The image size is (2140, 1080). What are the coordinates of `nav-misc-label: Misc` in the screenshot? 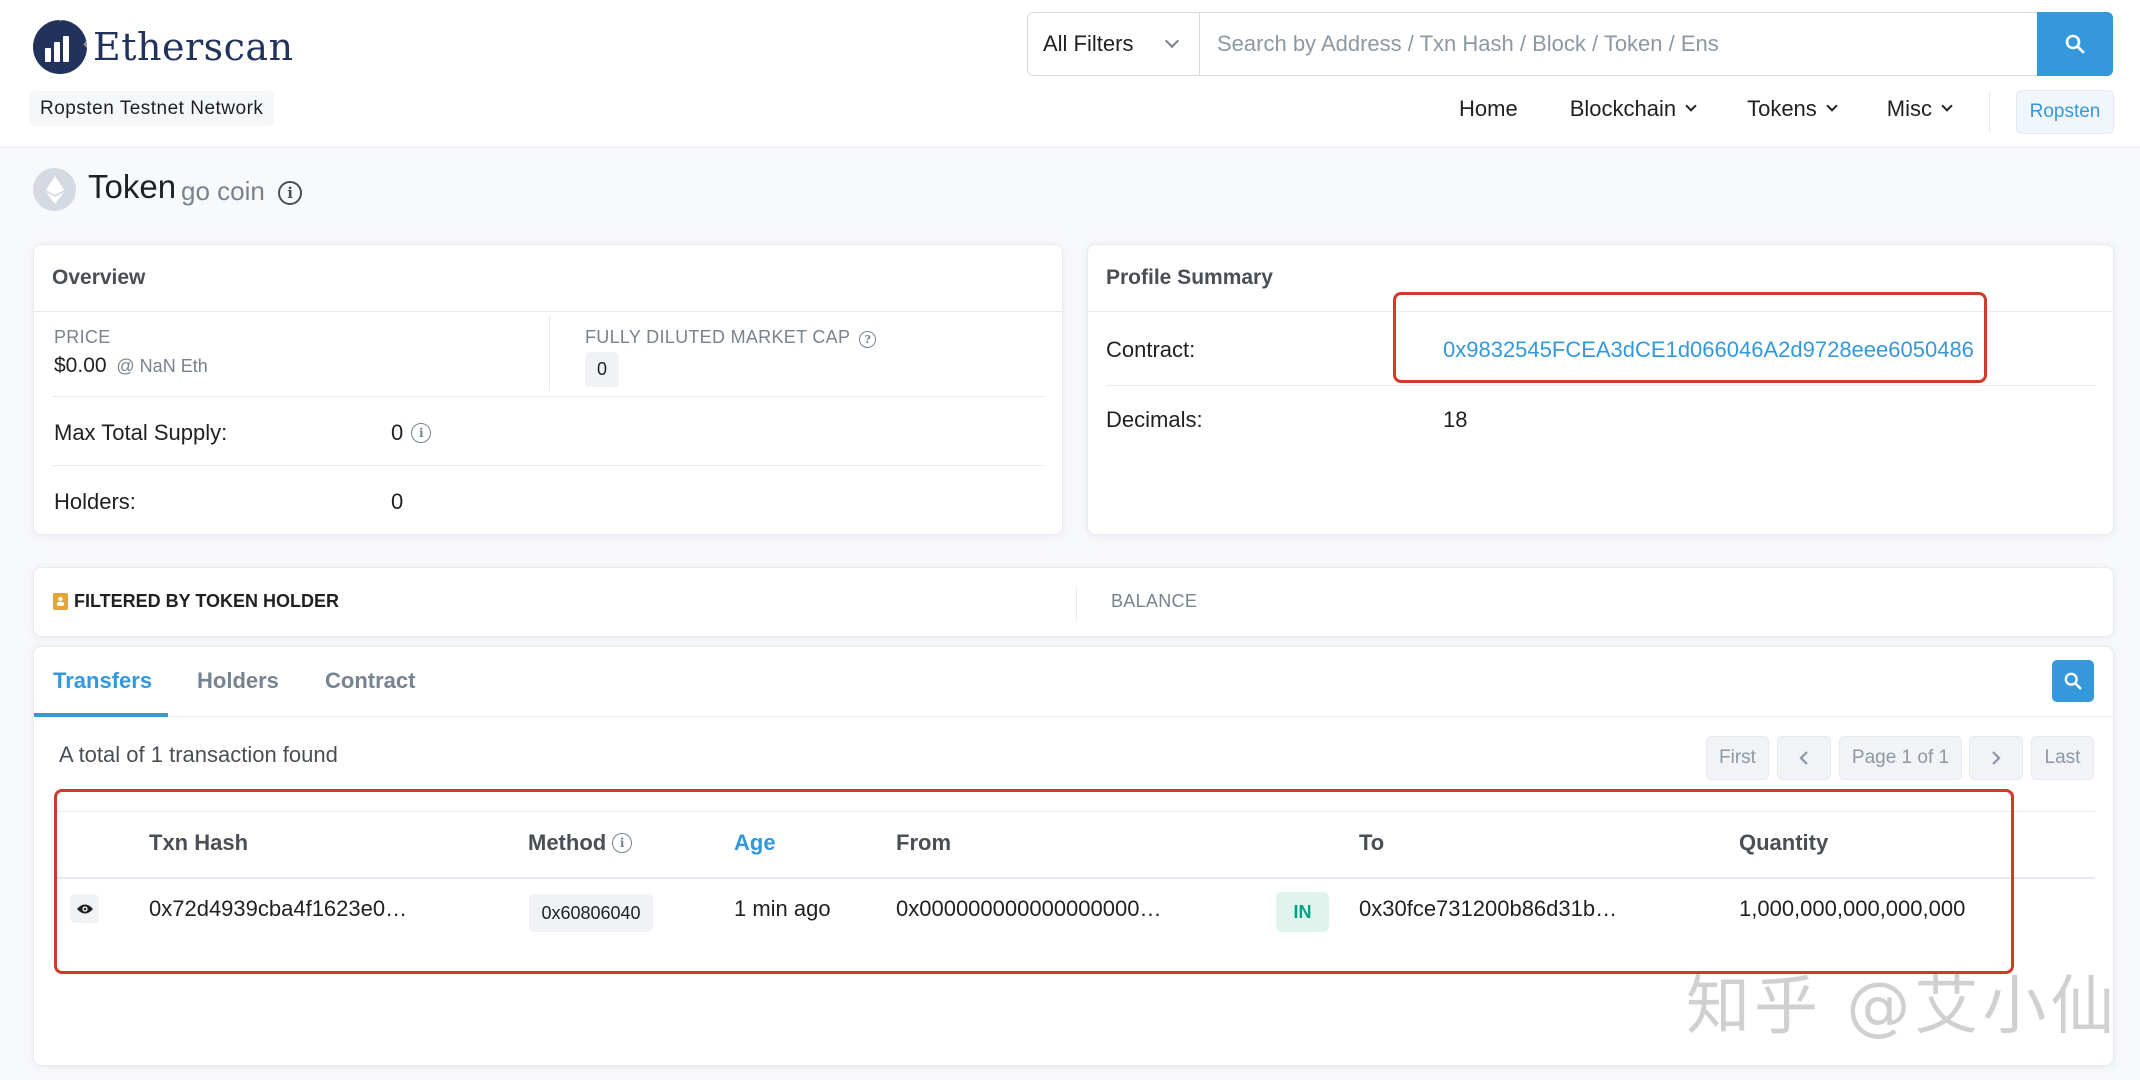 It's located at (1909, 108).